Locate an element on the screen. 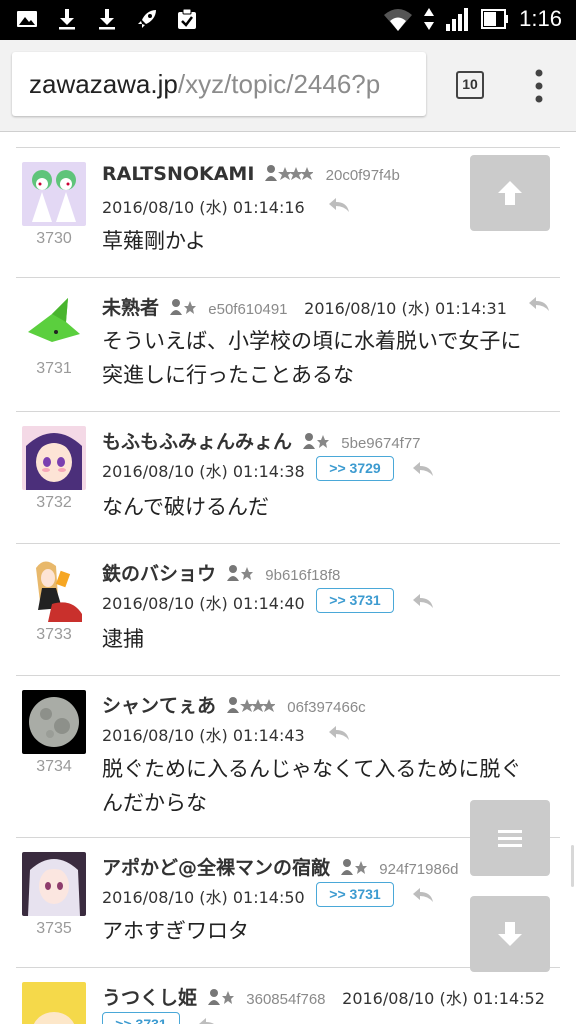  user-name: アポかど@全裸マンの宿敵 924f71986d is located at coordinates (280, 866).